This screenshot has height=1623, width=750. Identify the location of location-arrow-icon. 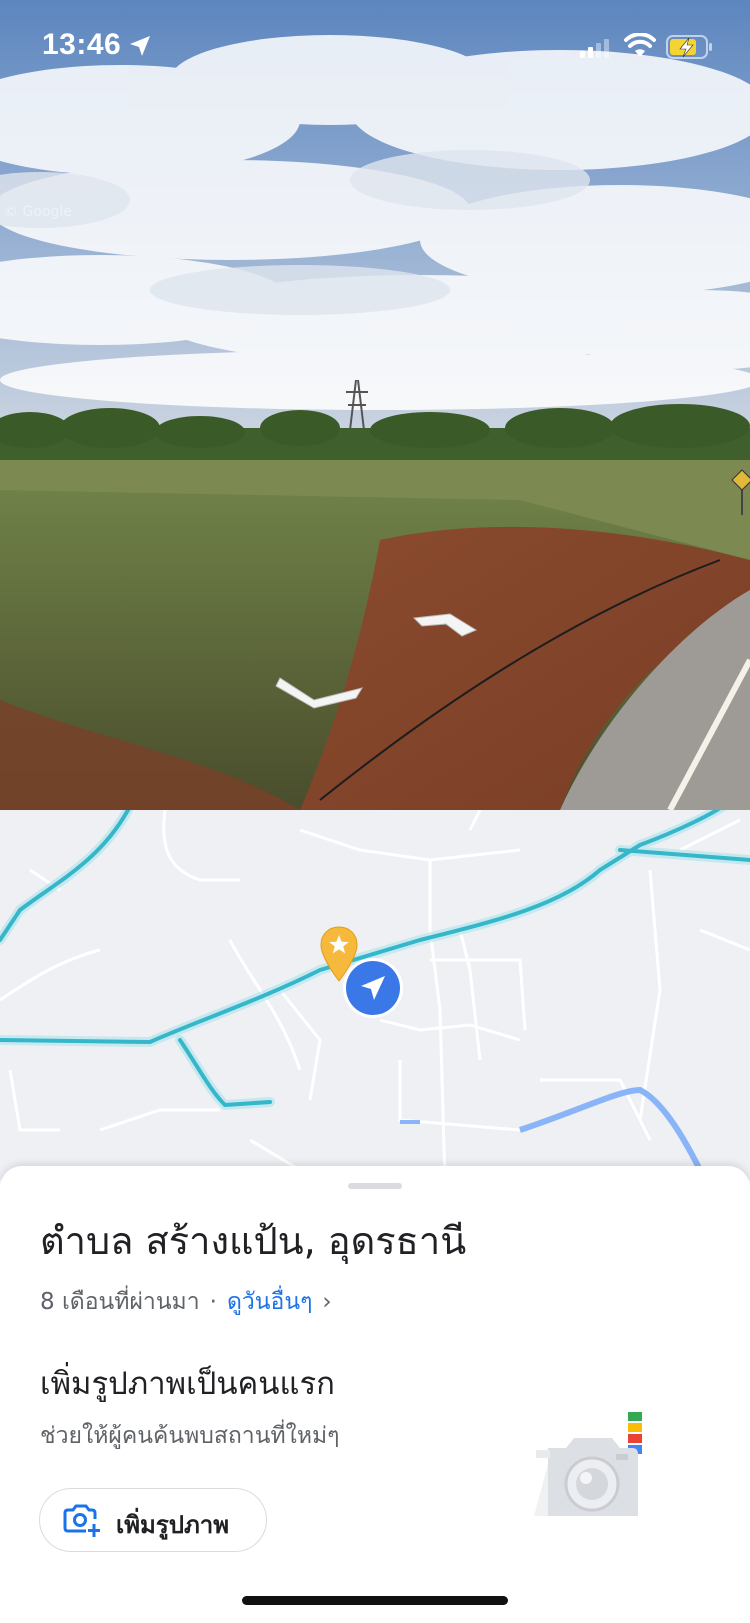
(140, 46).